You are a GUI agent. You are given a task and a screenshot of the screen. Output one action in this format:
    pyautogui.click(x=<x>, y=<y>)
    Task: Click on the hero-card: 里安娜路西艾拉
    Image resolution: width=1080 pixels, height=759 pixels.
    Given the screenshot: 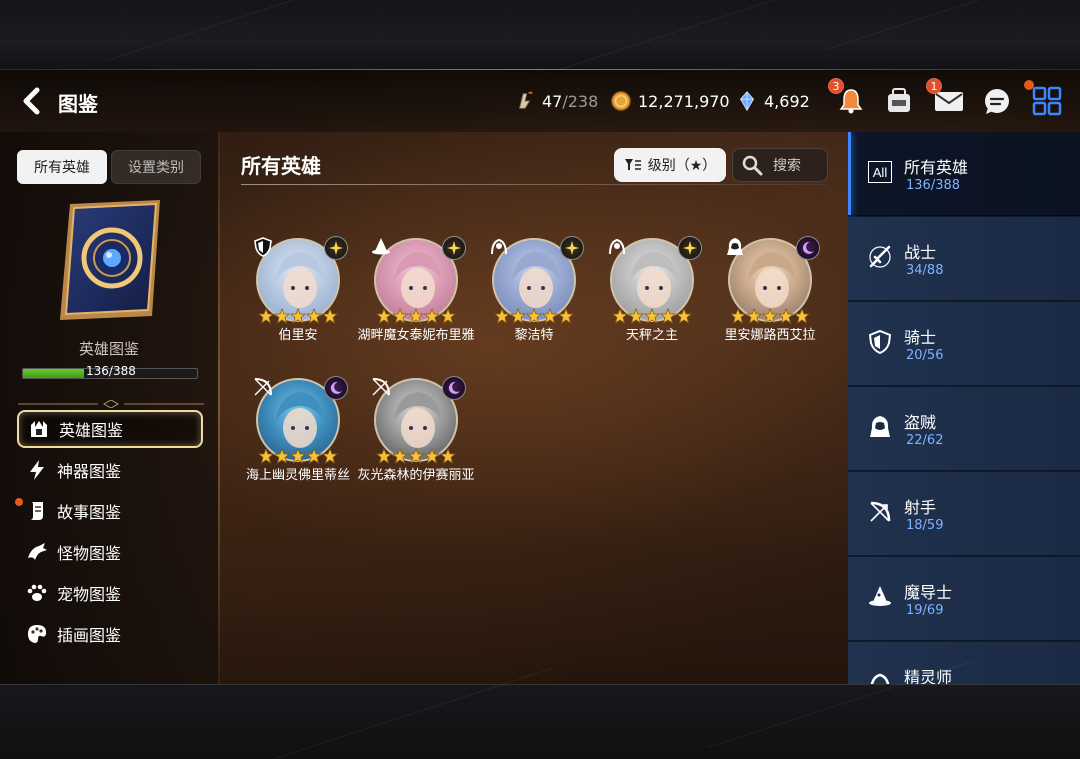 What is the action you would take?
    pyautogui.click(x=770, y=297)
    